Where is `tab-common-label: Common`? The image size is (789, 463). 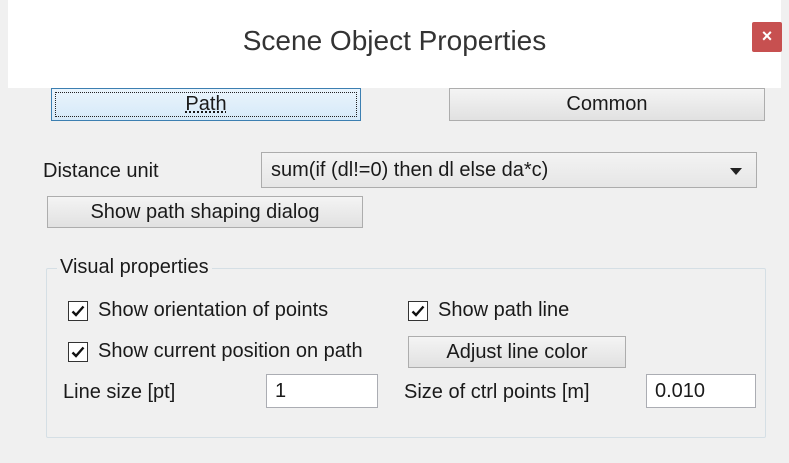 tab-common-label: Common is located at coordinates (607, 104).